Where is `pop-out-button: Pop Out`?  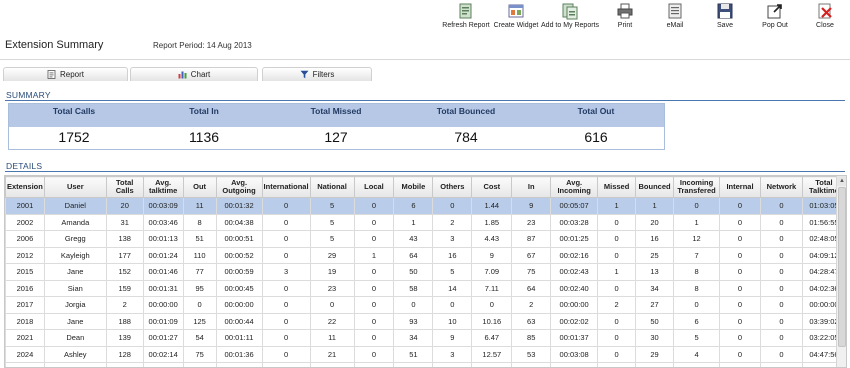
pop-out-button: Pop Out is located at coordinates (775, 17).